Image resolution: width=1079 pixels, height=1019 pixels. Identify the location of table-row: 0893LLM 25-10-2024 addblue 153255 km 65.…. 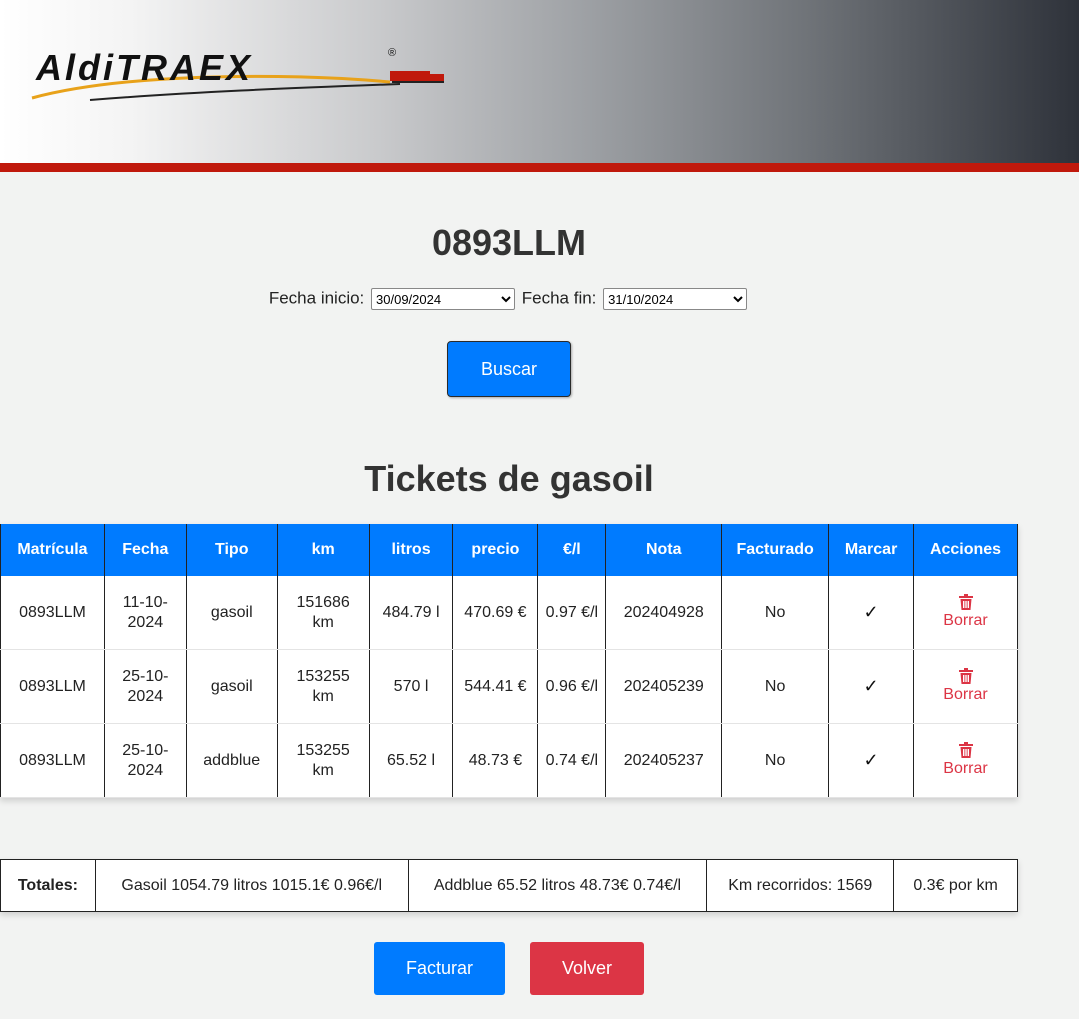
(509, 760).